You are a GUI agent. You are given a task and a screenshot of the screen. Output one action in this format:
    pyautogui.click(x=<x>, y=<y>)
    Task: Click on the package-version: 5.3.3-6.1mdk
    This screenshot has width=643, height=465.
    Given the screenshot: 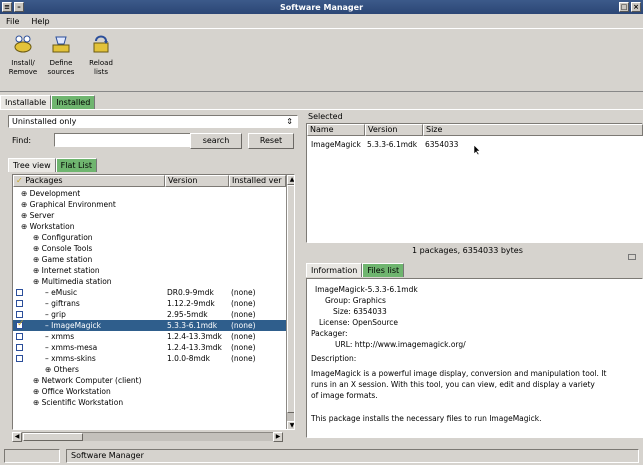 What is the action you would take?
    pyautogui.click(x=192, y=325)
    